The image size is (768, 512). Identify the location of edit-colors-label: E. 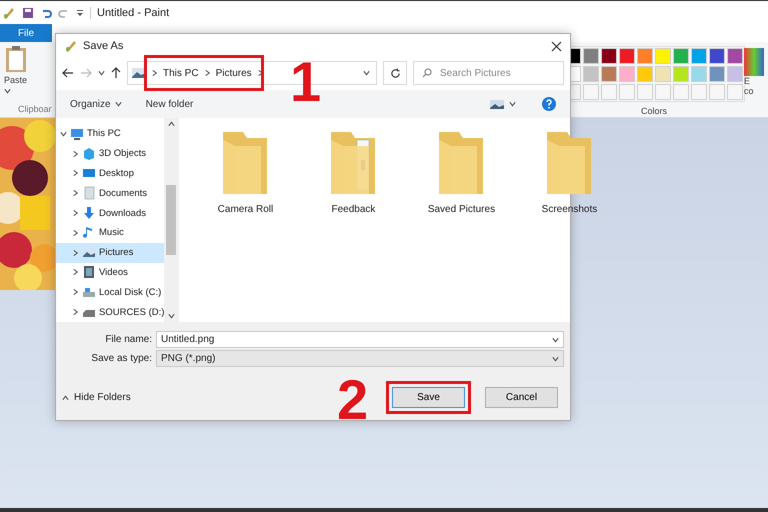
(747, 81).